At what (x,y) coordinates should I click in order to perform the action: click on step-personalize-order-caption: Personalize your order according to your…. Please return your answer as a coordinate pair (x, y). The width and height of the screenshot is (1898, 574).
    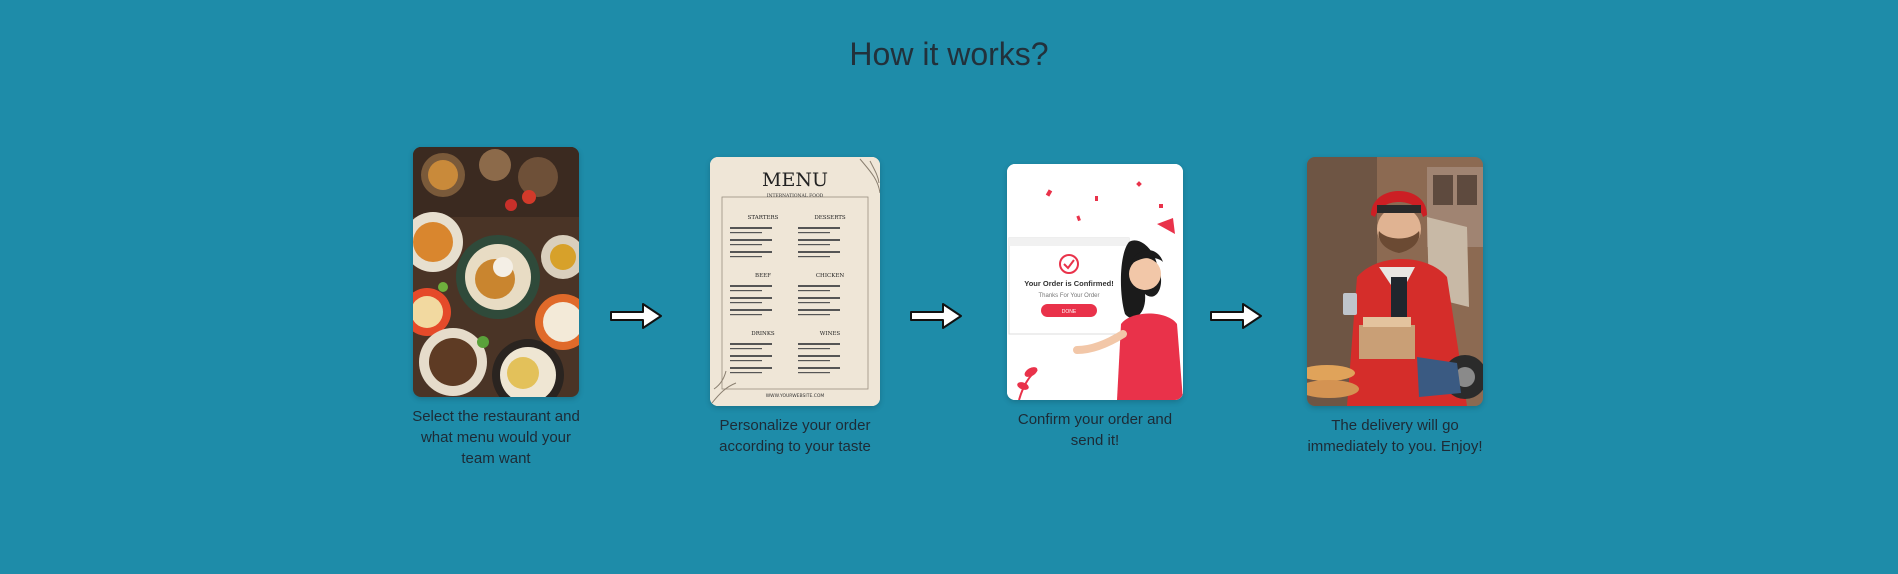
    Looking at the image, I should click on (795, 436).